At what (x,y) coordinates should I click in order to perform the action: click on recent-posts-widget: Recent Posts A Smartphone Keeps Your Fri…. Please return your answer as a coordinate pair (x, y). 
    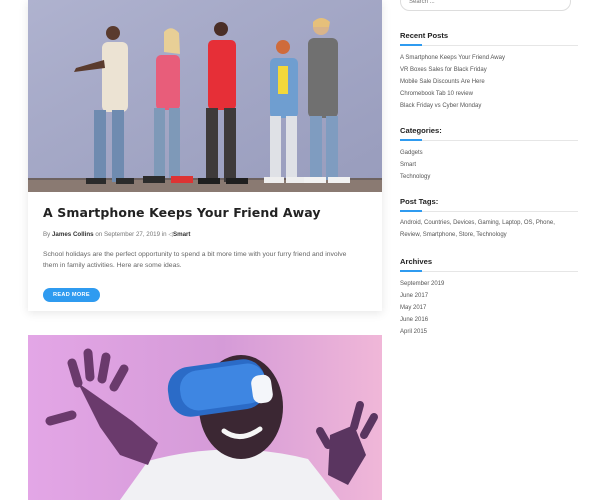
    Looking at the image, I should click on (489, 71).